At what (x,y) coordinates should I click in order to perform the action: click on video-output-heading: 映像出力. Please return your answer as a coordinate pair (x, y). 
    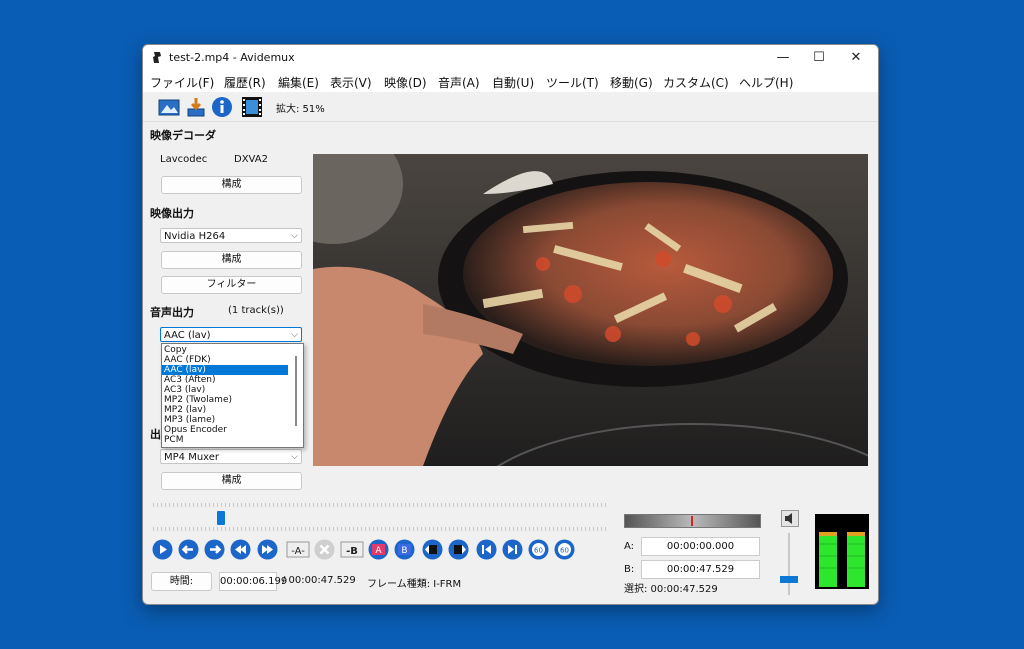
    Looking at the image, I should click on (172, 213).